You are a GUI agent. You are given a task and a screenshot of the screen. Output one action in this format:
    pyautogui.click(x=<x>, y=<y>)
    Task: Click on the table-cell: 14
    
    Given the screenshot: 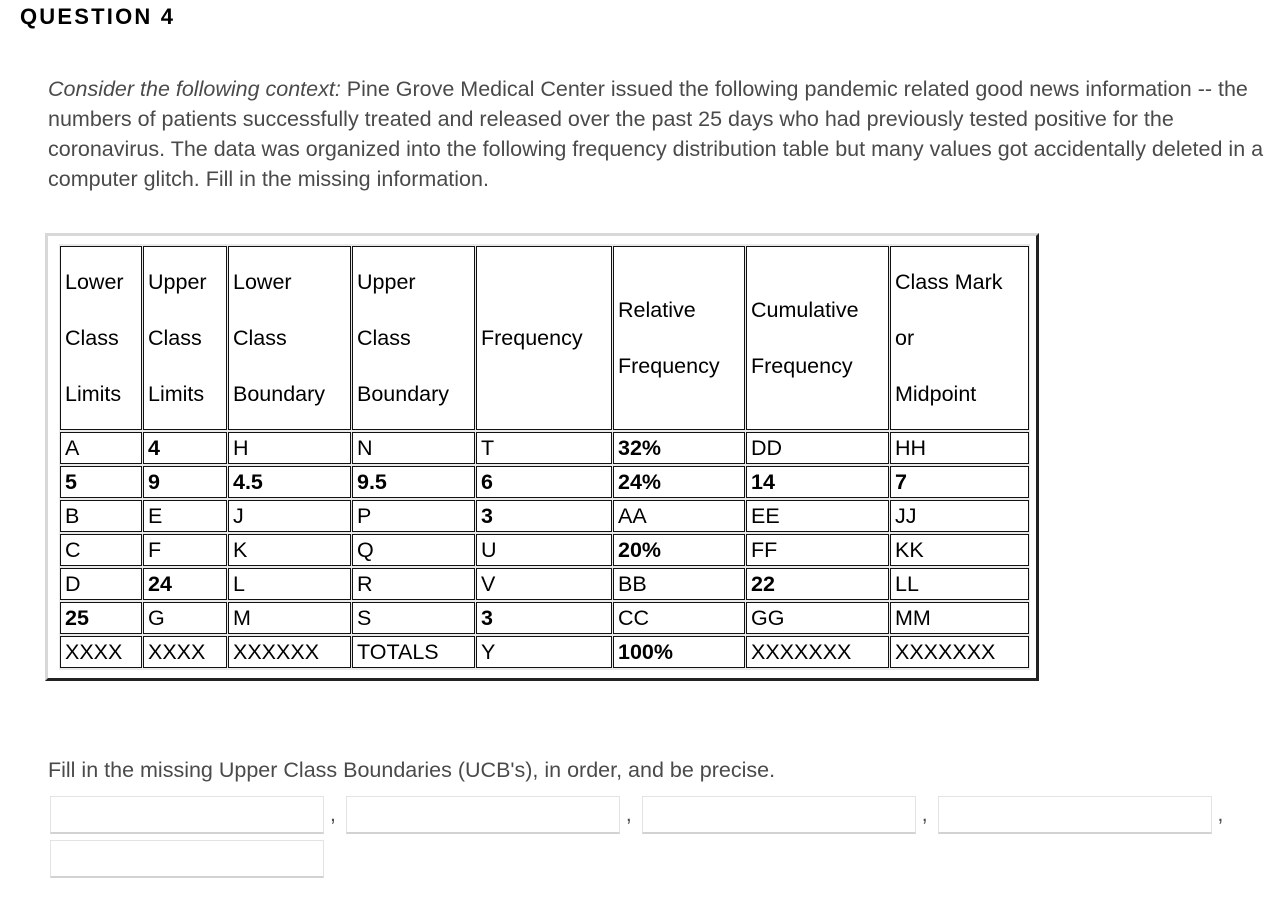 What is the action you would take?
    pyautogui.click(x=817, y=482)
    